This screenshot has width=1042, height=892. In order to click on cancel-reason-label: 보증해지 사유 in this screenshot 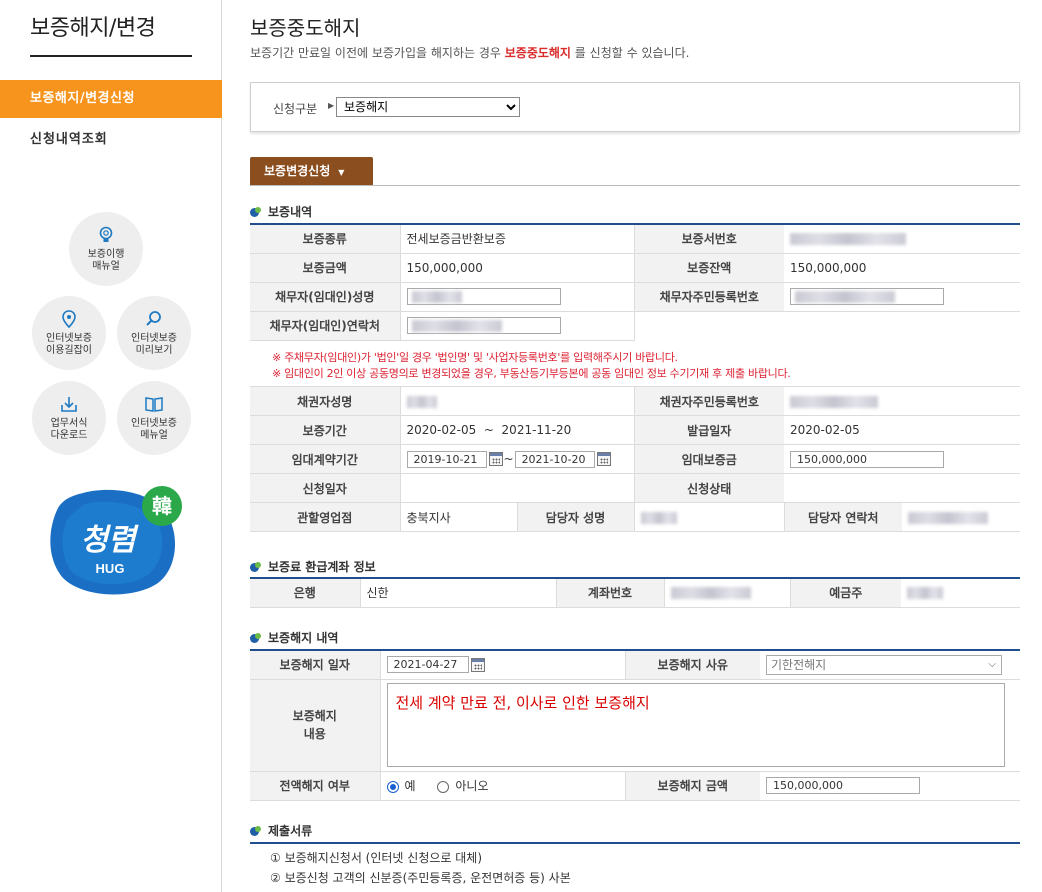, I will do `click(692, 664)`.